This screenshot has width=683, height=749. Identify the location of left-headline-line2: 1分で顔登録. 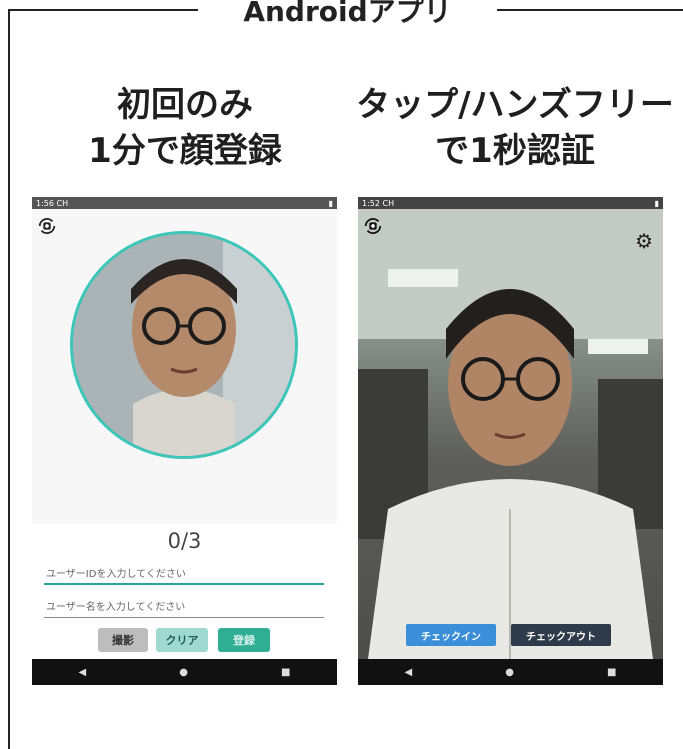
(185, 151).